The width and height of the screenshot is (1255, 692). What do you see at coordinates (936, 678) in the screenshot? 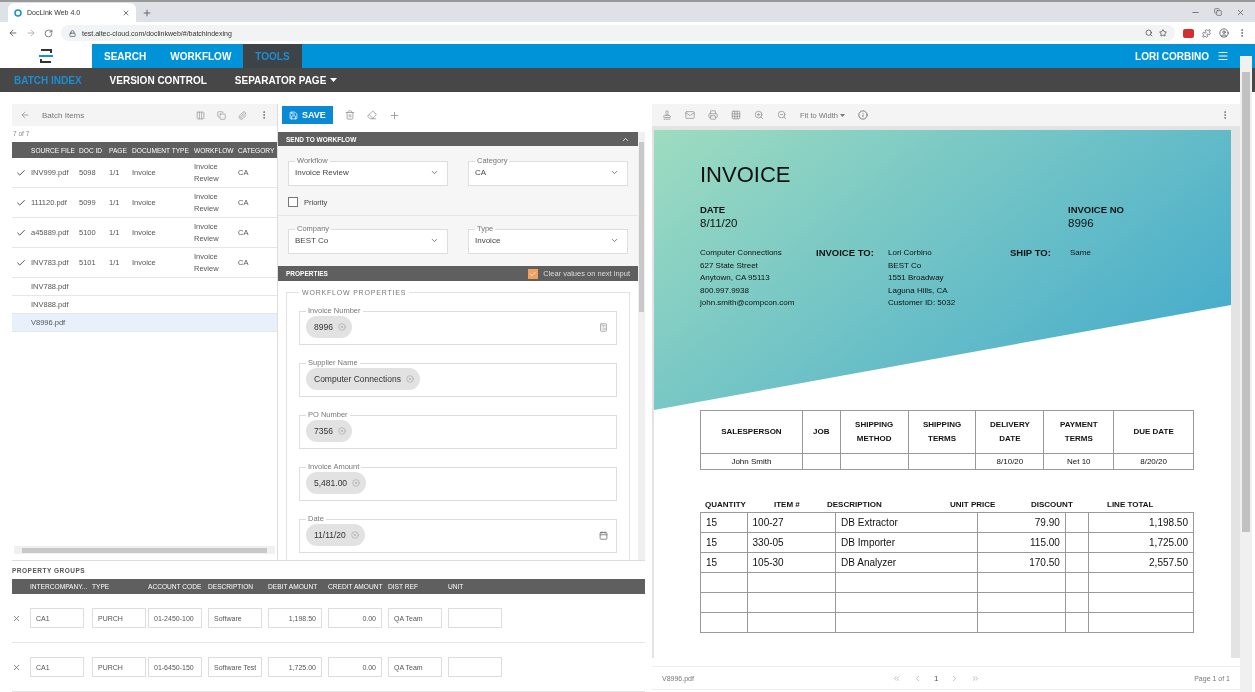
I see `page-number: 1` at bounding box center [936, 678].